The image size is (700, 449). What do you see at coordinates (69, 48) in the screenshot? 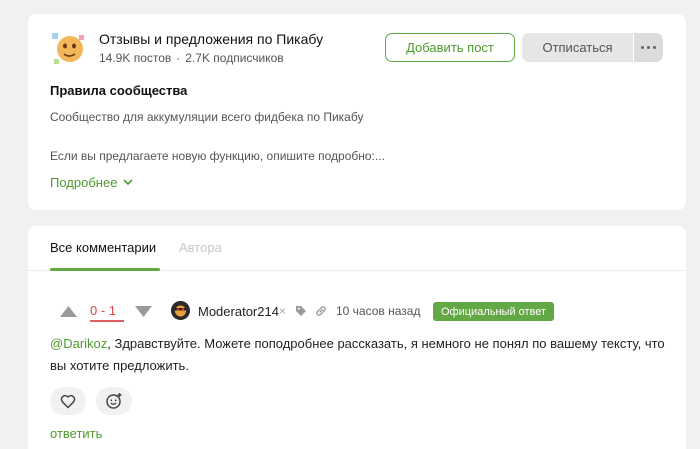
I see `community-avatar-icon` at bounding box center [69, 48].